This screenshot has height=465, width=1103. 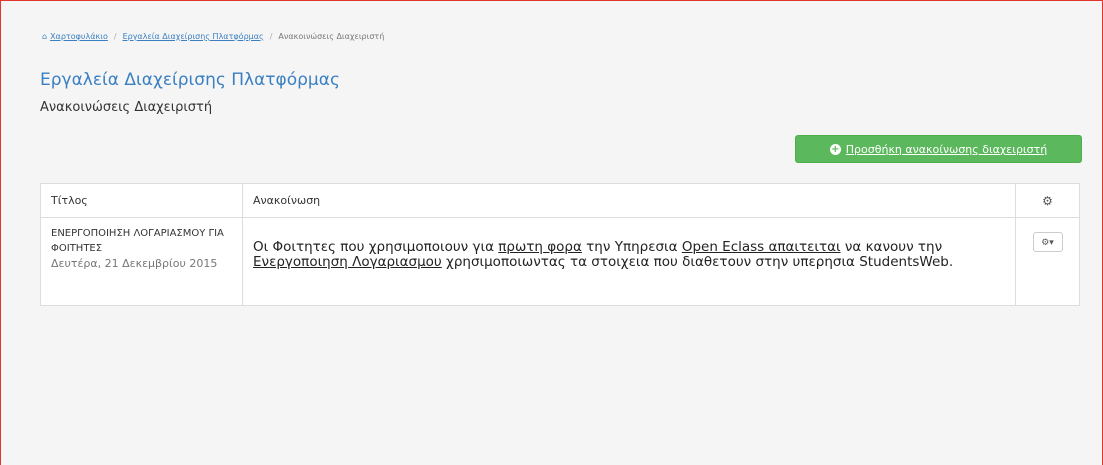 I want to click on text-segment: Οι Φοιτητες που χρησιμοποιουν για, so click(x=376, y=247).